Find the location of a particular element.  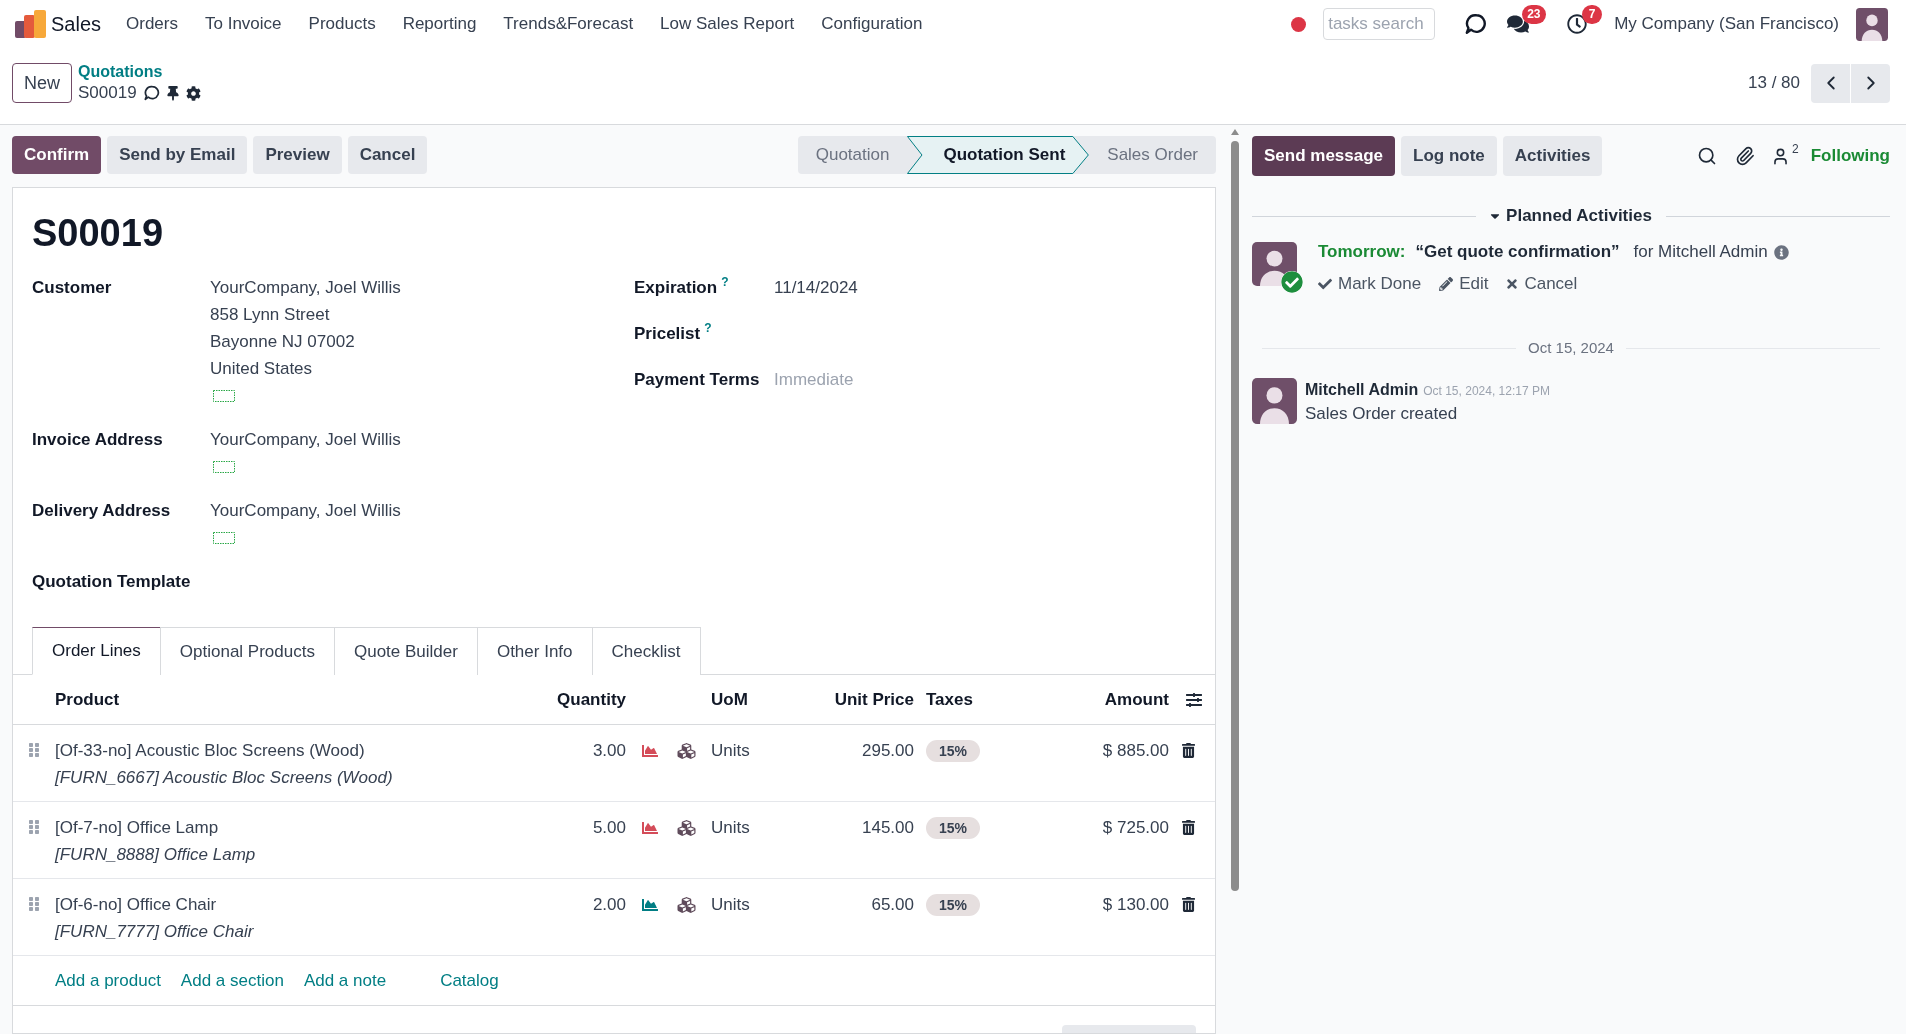

action-button: Send by Email is located at coordinates (177, 155).